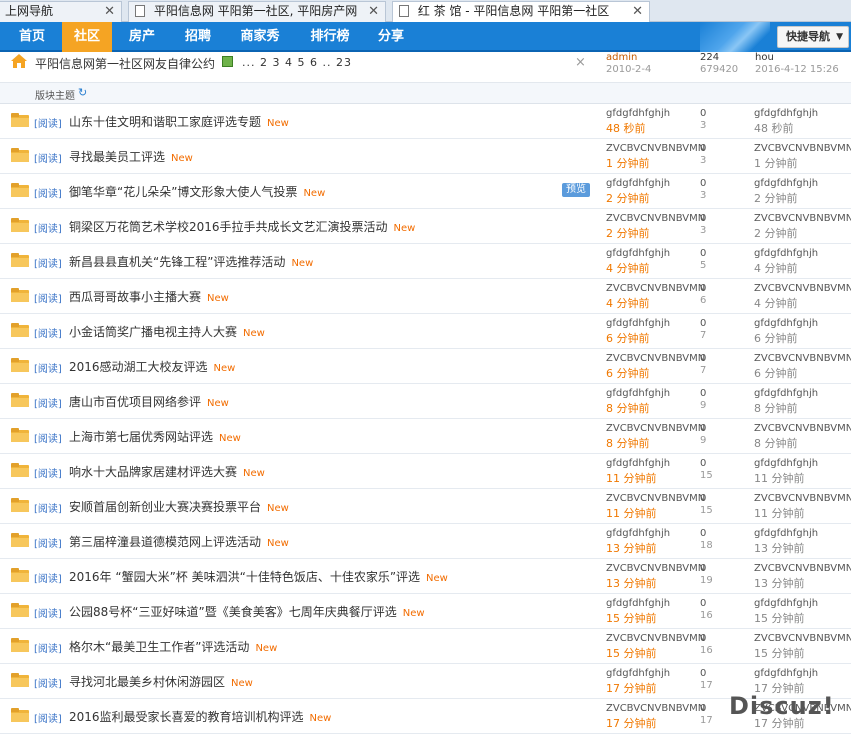 This screenshot has width=851, height=734. I want to click on preview-button: 预览, so click(576, 190).